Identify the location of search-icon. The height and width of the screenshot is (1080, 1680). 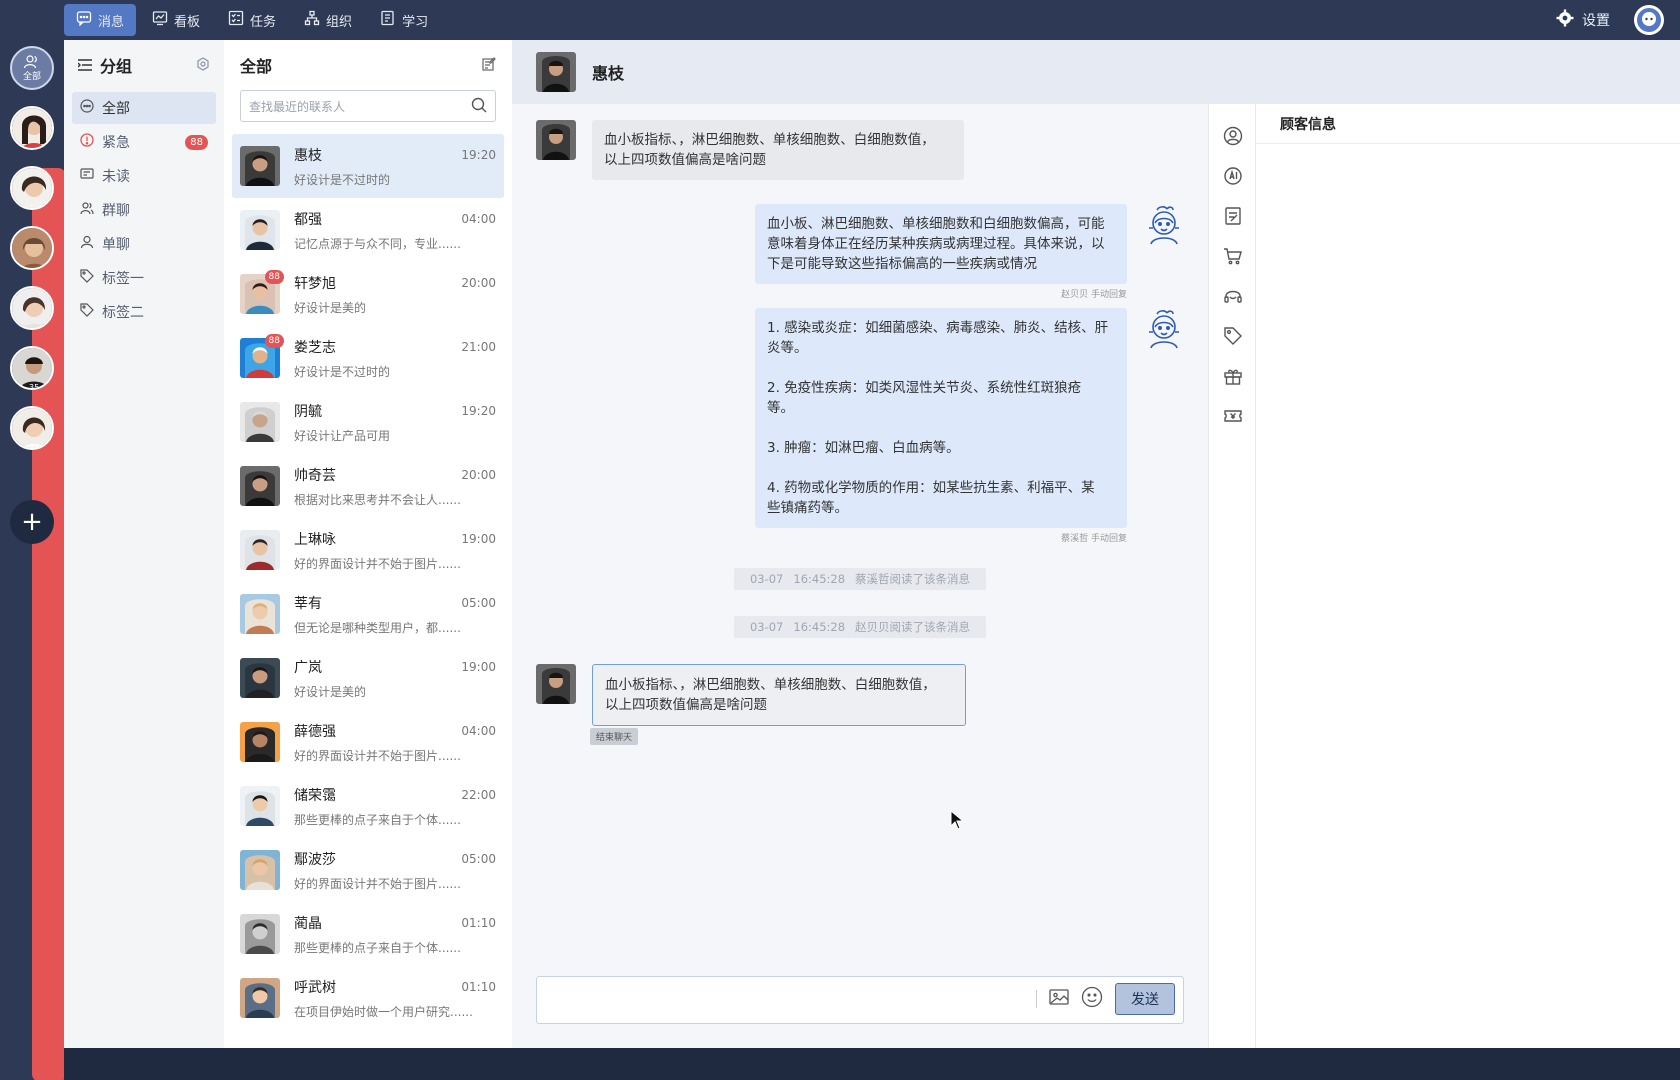
(479, 106).